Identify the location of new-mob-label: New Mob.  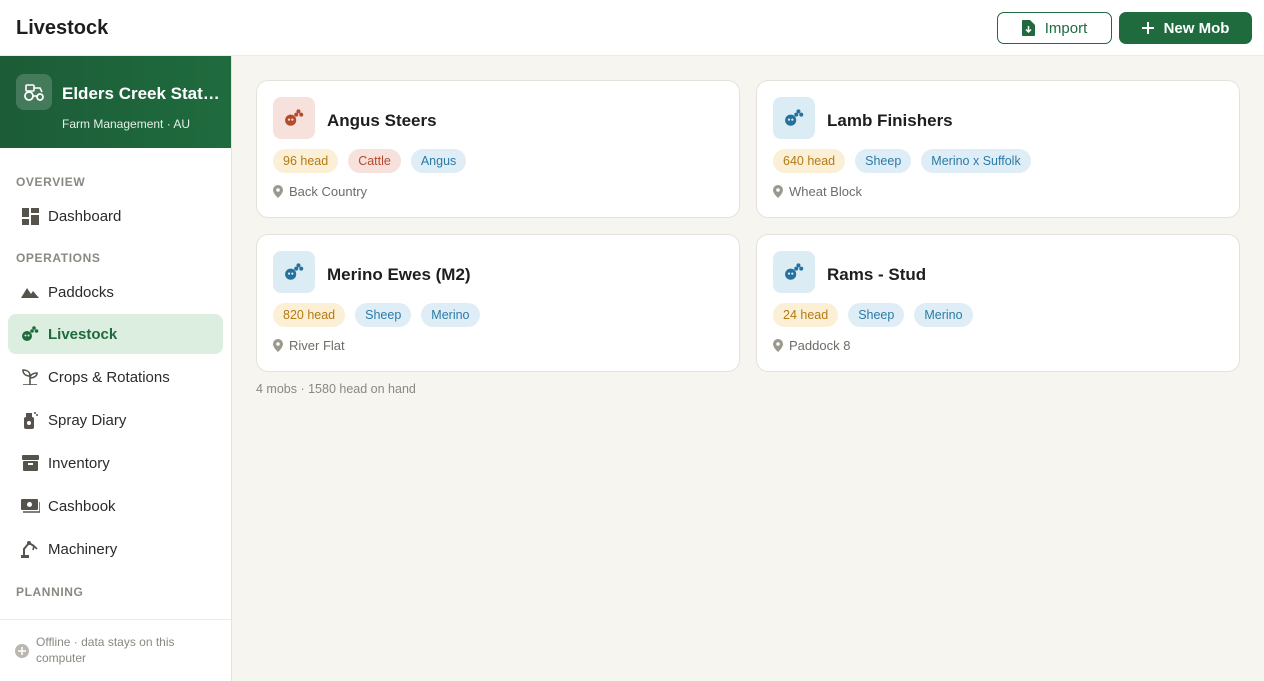
(1196, 28).